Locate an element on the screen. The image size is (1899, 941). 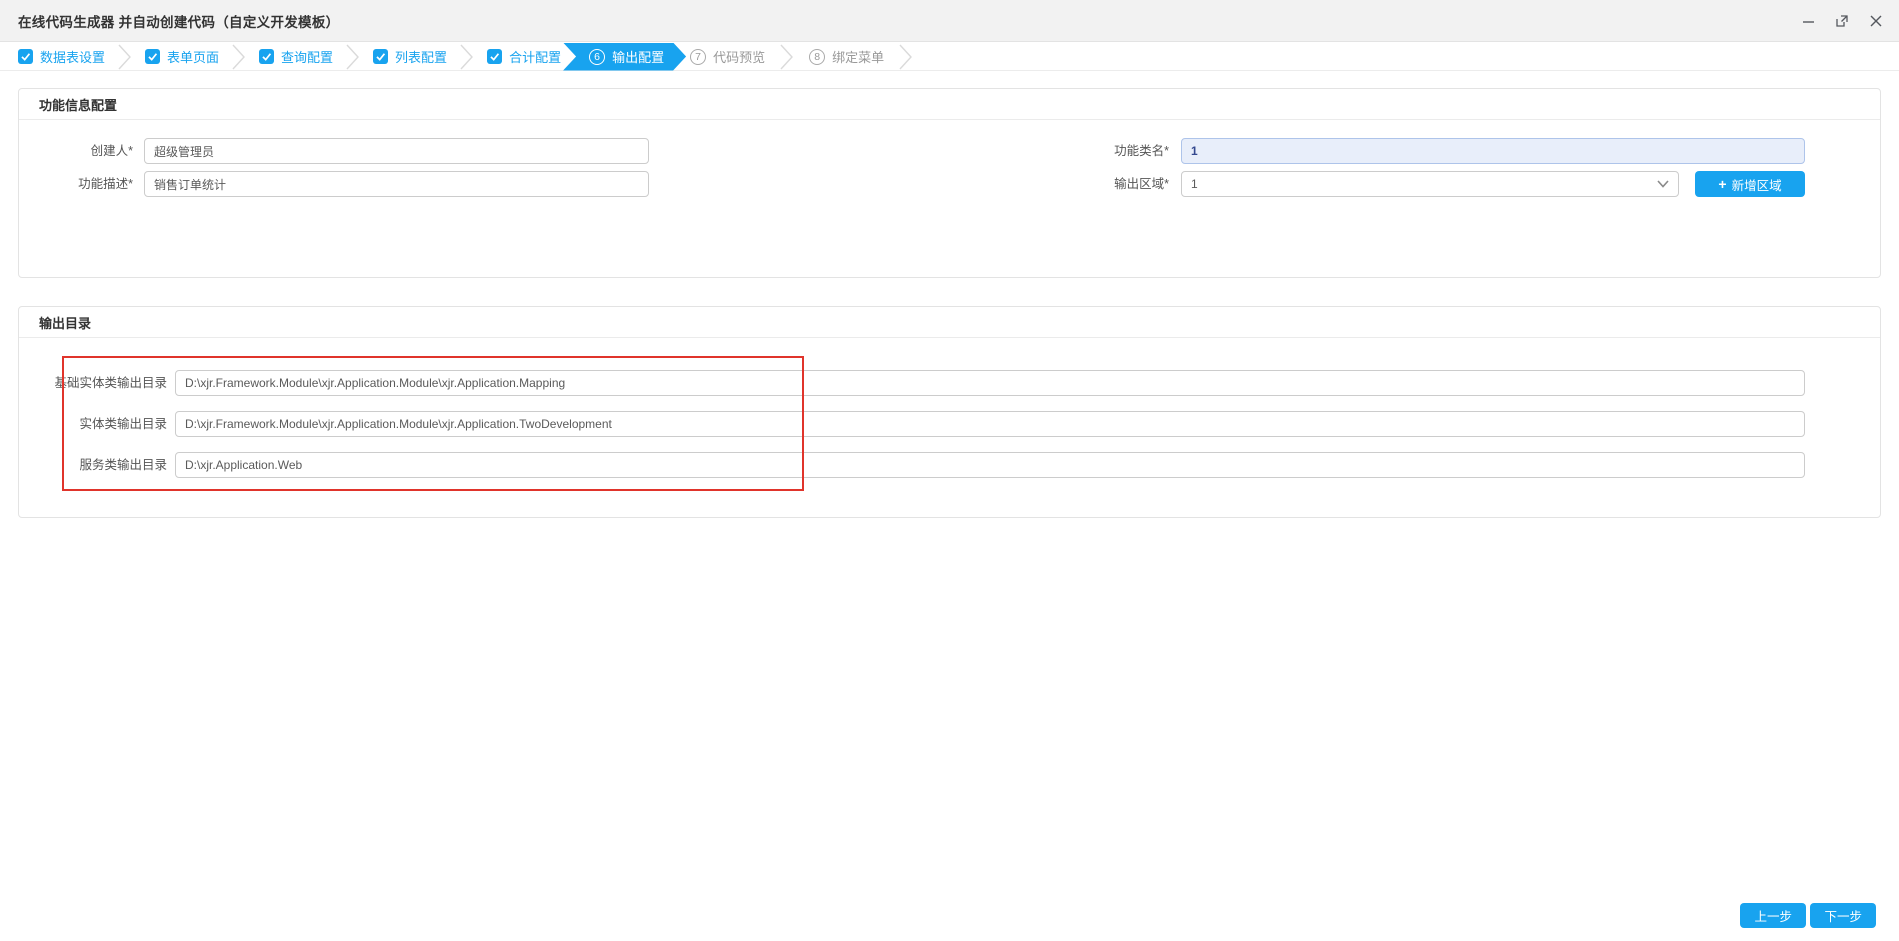
window-titlebar: 在线代码生成器 并自动创建代码（自定义开发模板） is located at coordinates (949, 21).